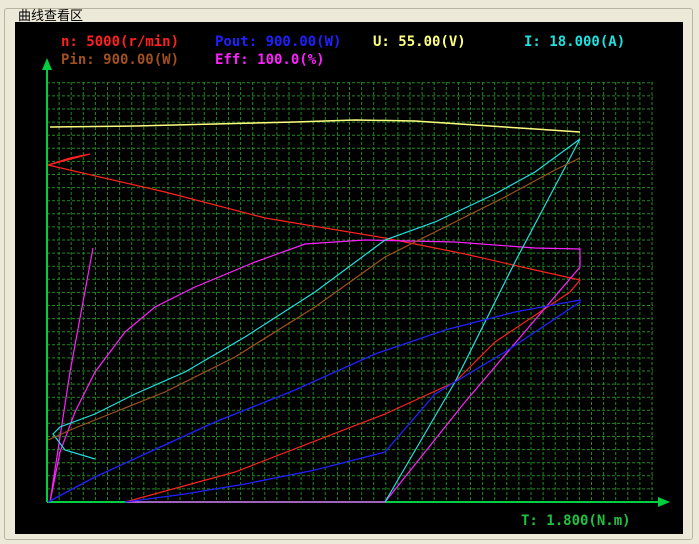  Describe the element at coordinates (120, 60) in the screenshot. I see `legend-pin: Pin: 900.00(W)` at that location.